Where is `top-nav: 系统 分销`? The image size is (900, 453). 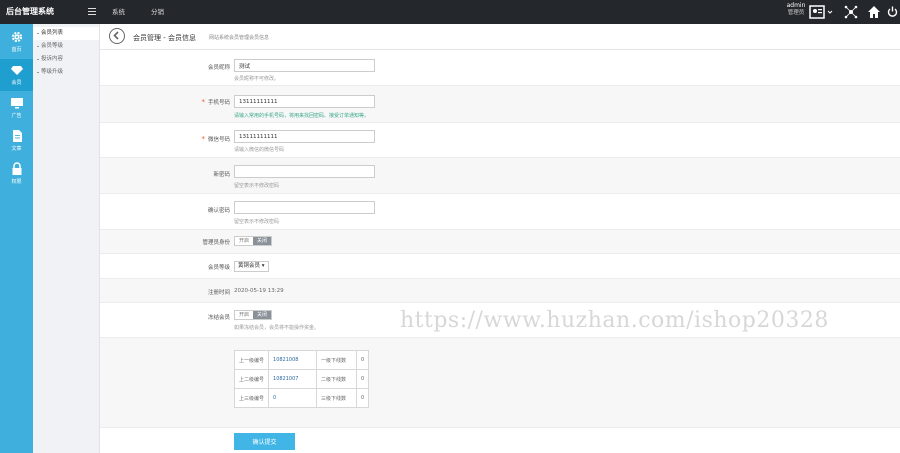
top-nav: 系统 分销 is located at coordinates (151, 12).